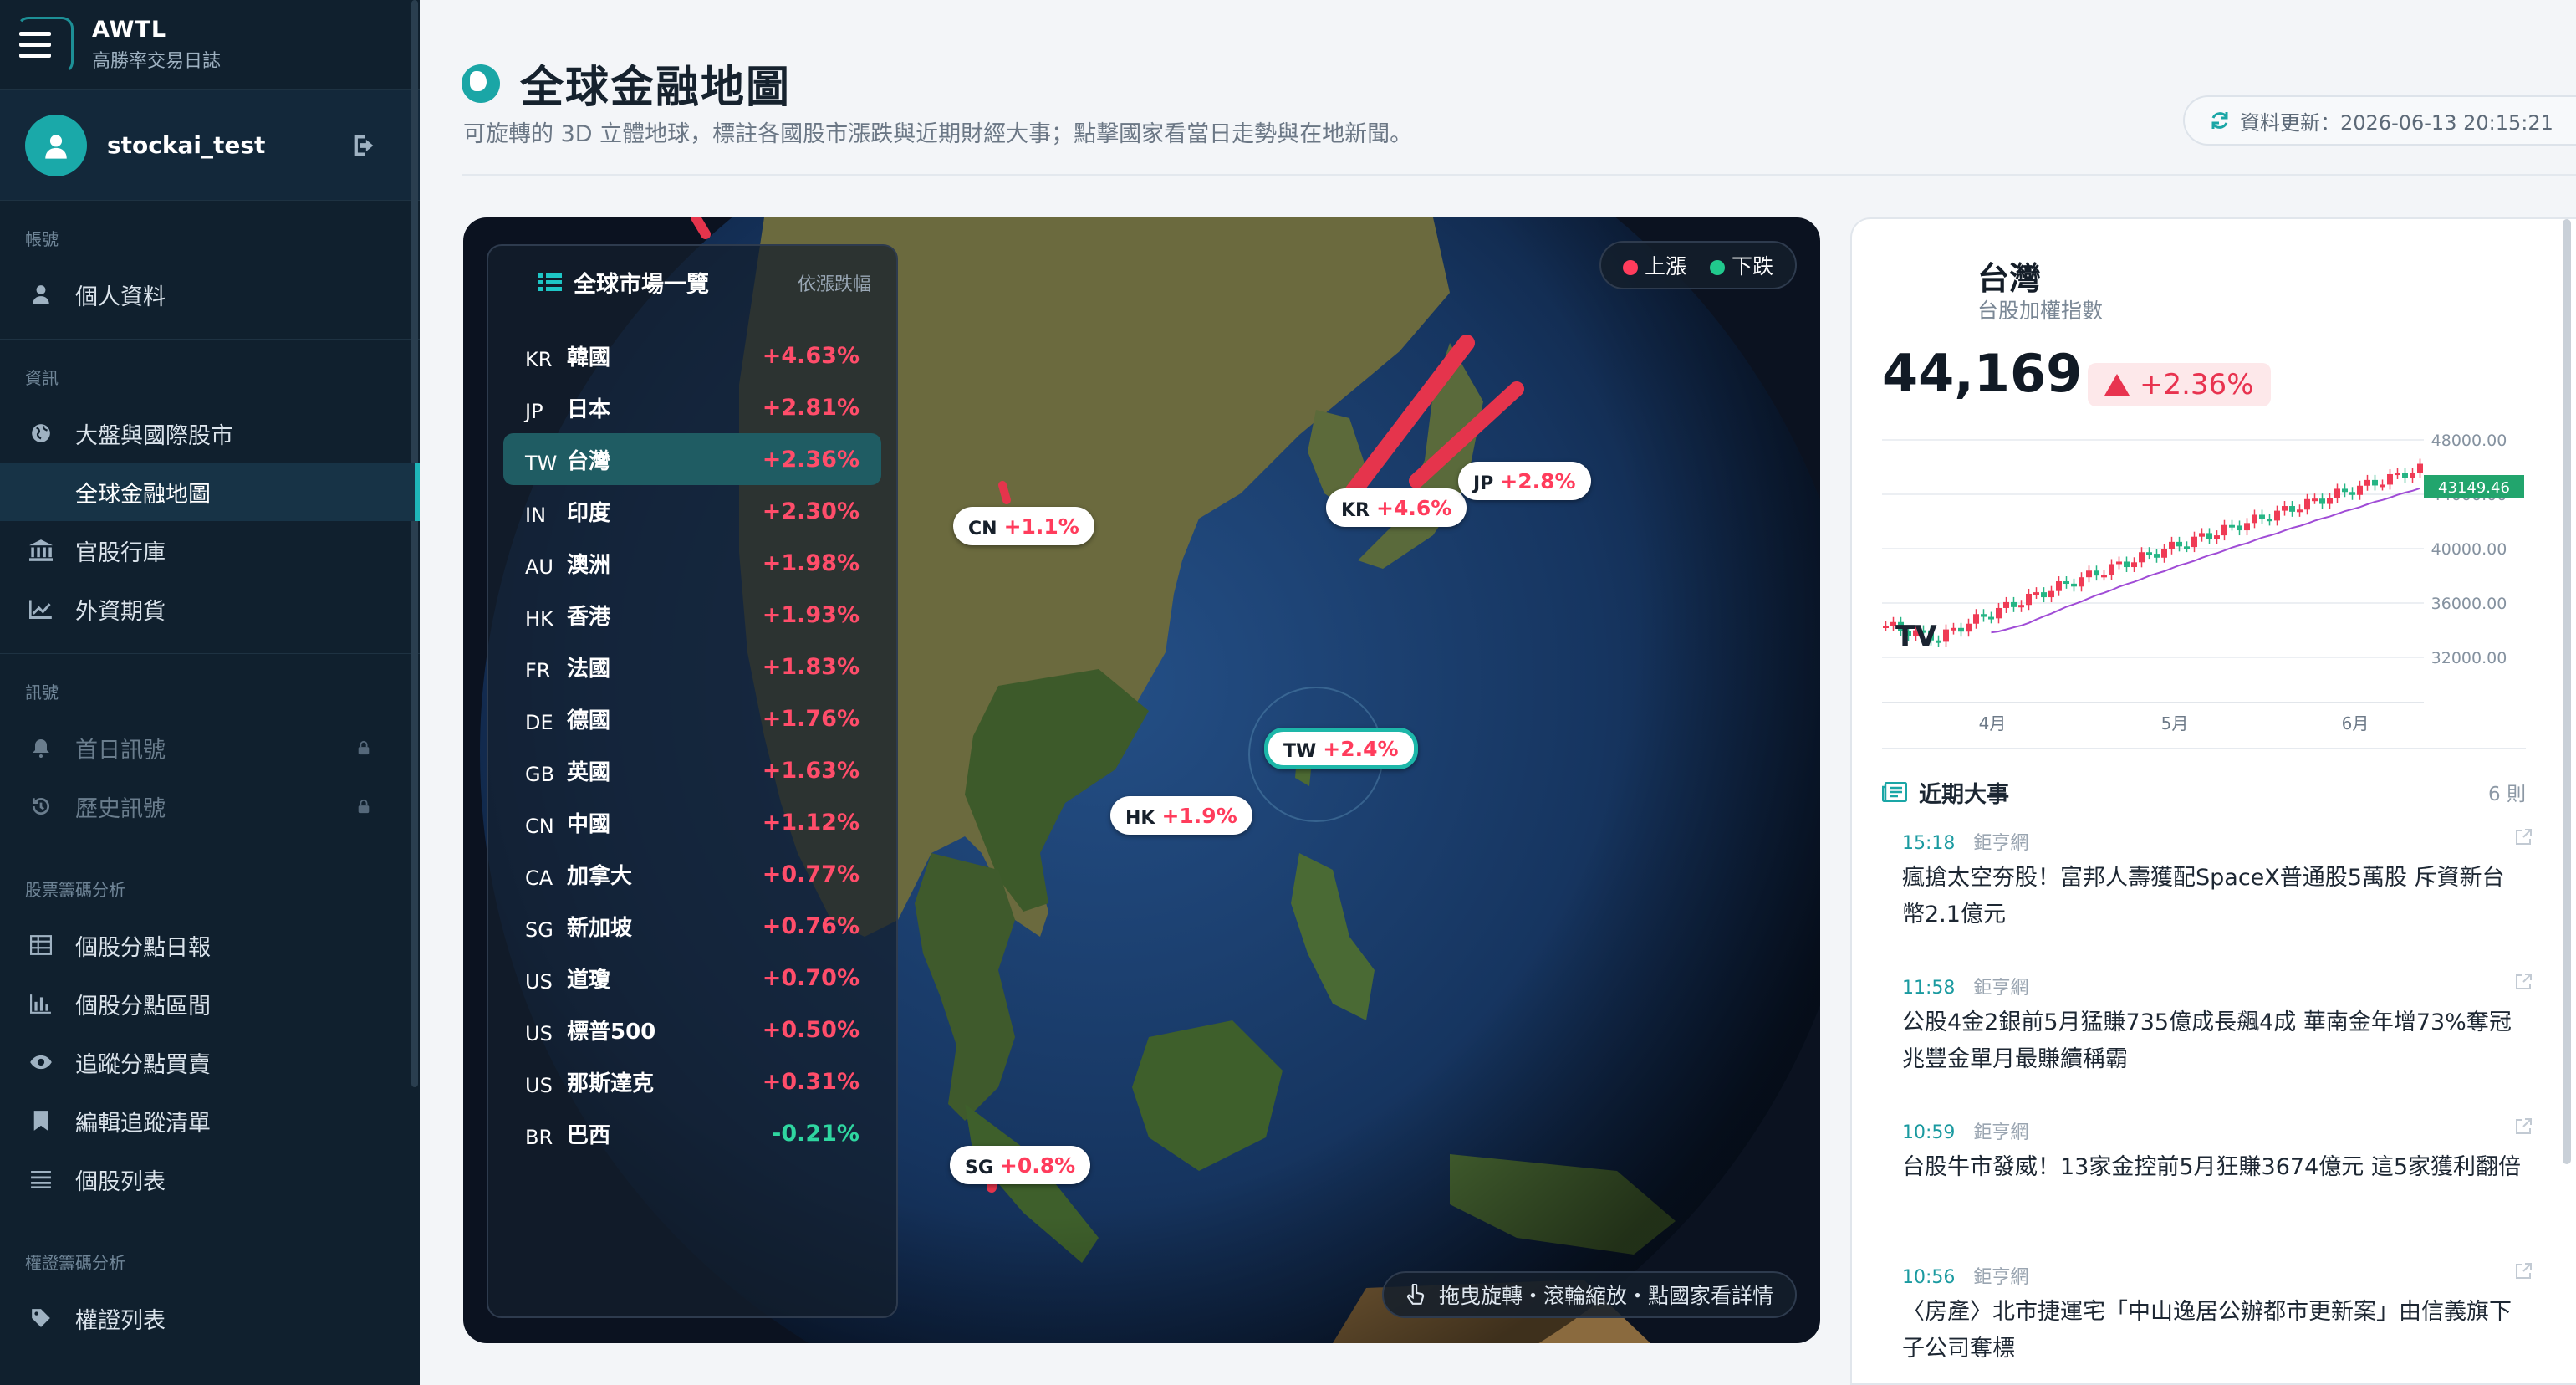 This screenshot has height=1385, width=2576. Describe the element at coordinates (589, 409) in the screenshot. I see `market-name: 日本` at that location.